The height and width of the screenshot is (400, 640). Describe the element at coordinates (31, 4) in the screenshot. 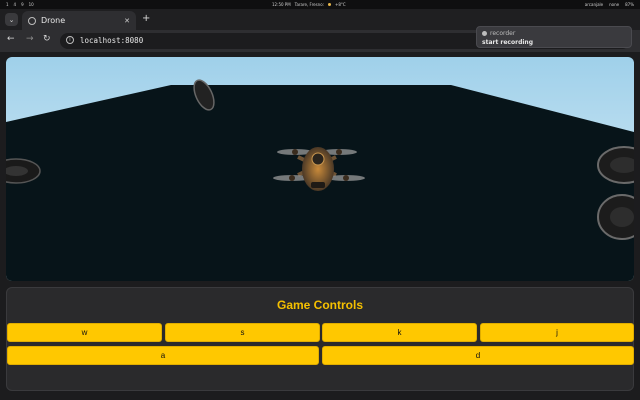

I see `workspace-10: 10` at that location.